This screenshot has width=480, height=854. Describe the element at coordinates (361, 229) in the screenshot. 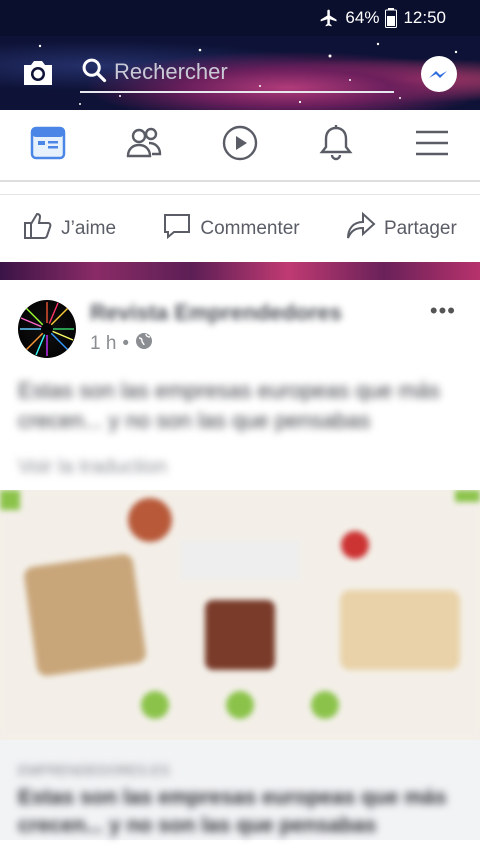

I see `share-icon` at that location.